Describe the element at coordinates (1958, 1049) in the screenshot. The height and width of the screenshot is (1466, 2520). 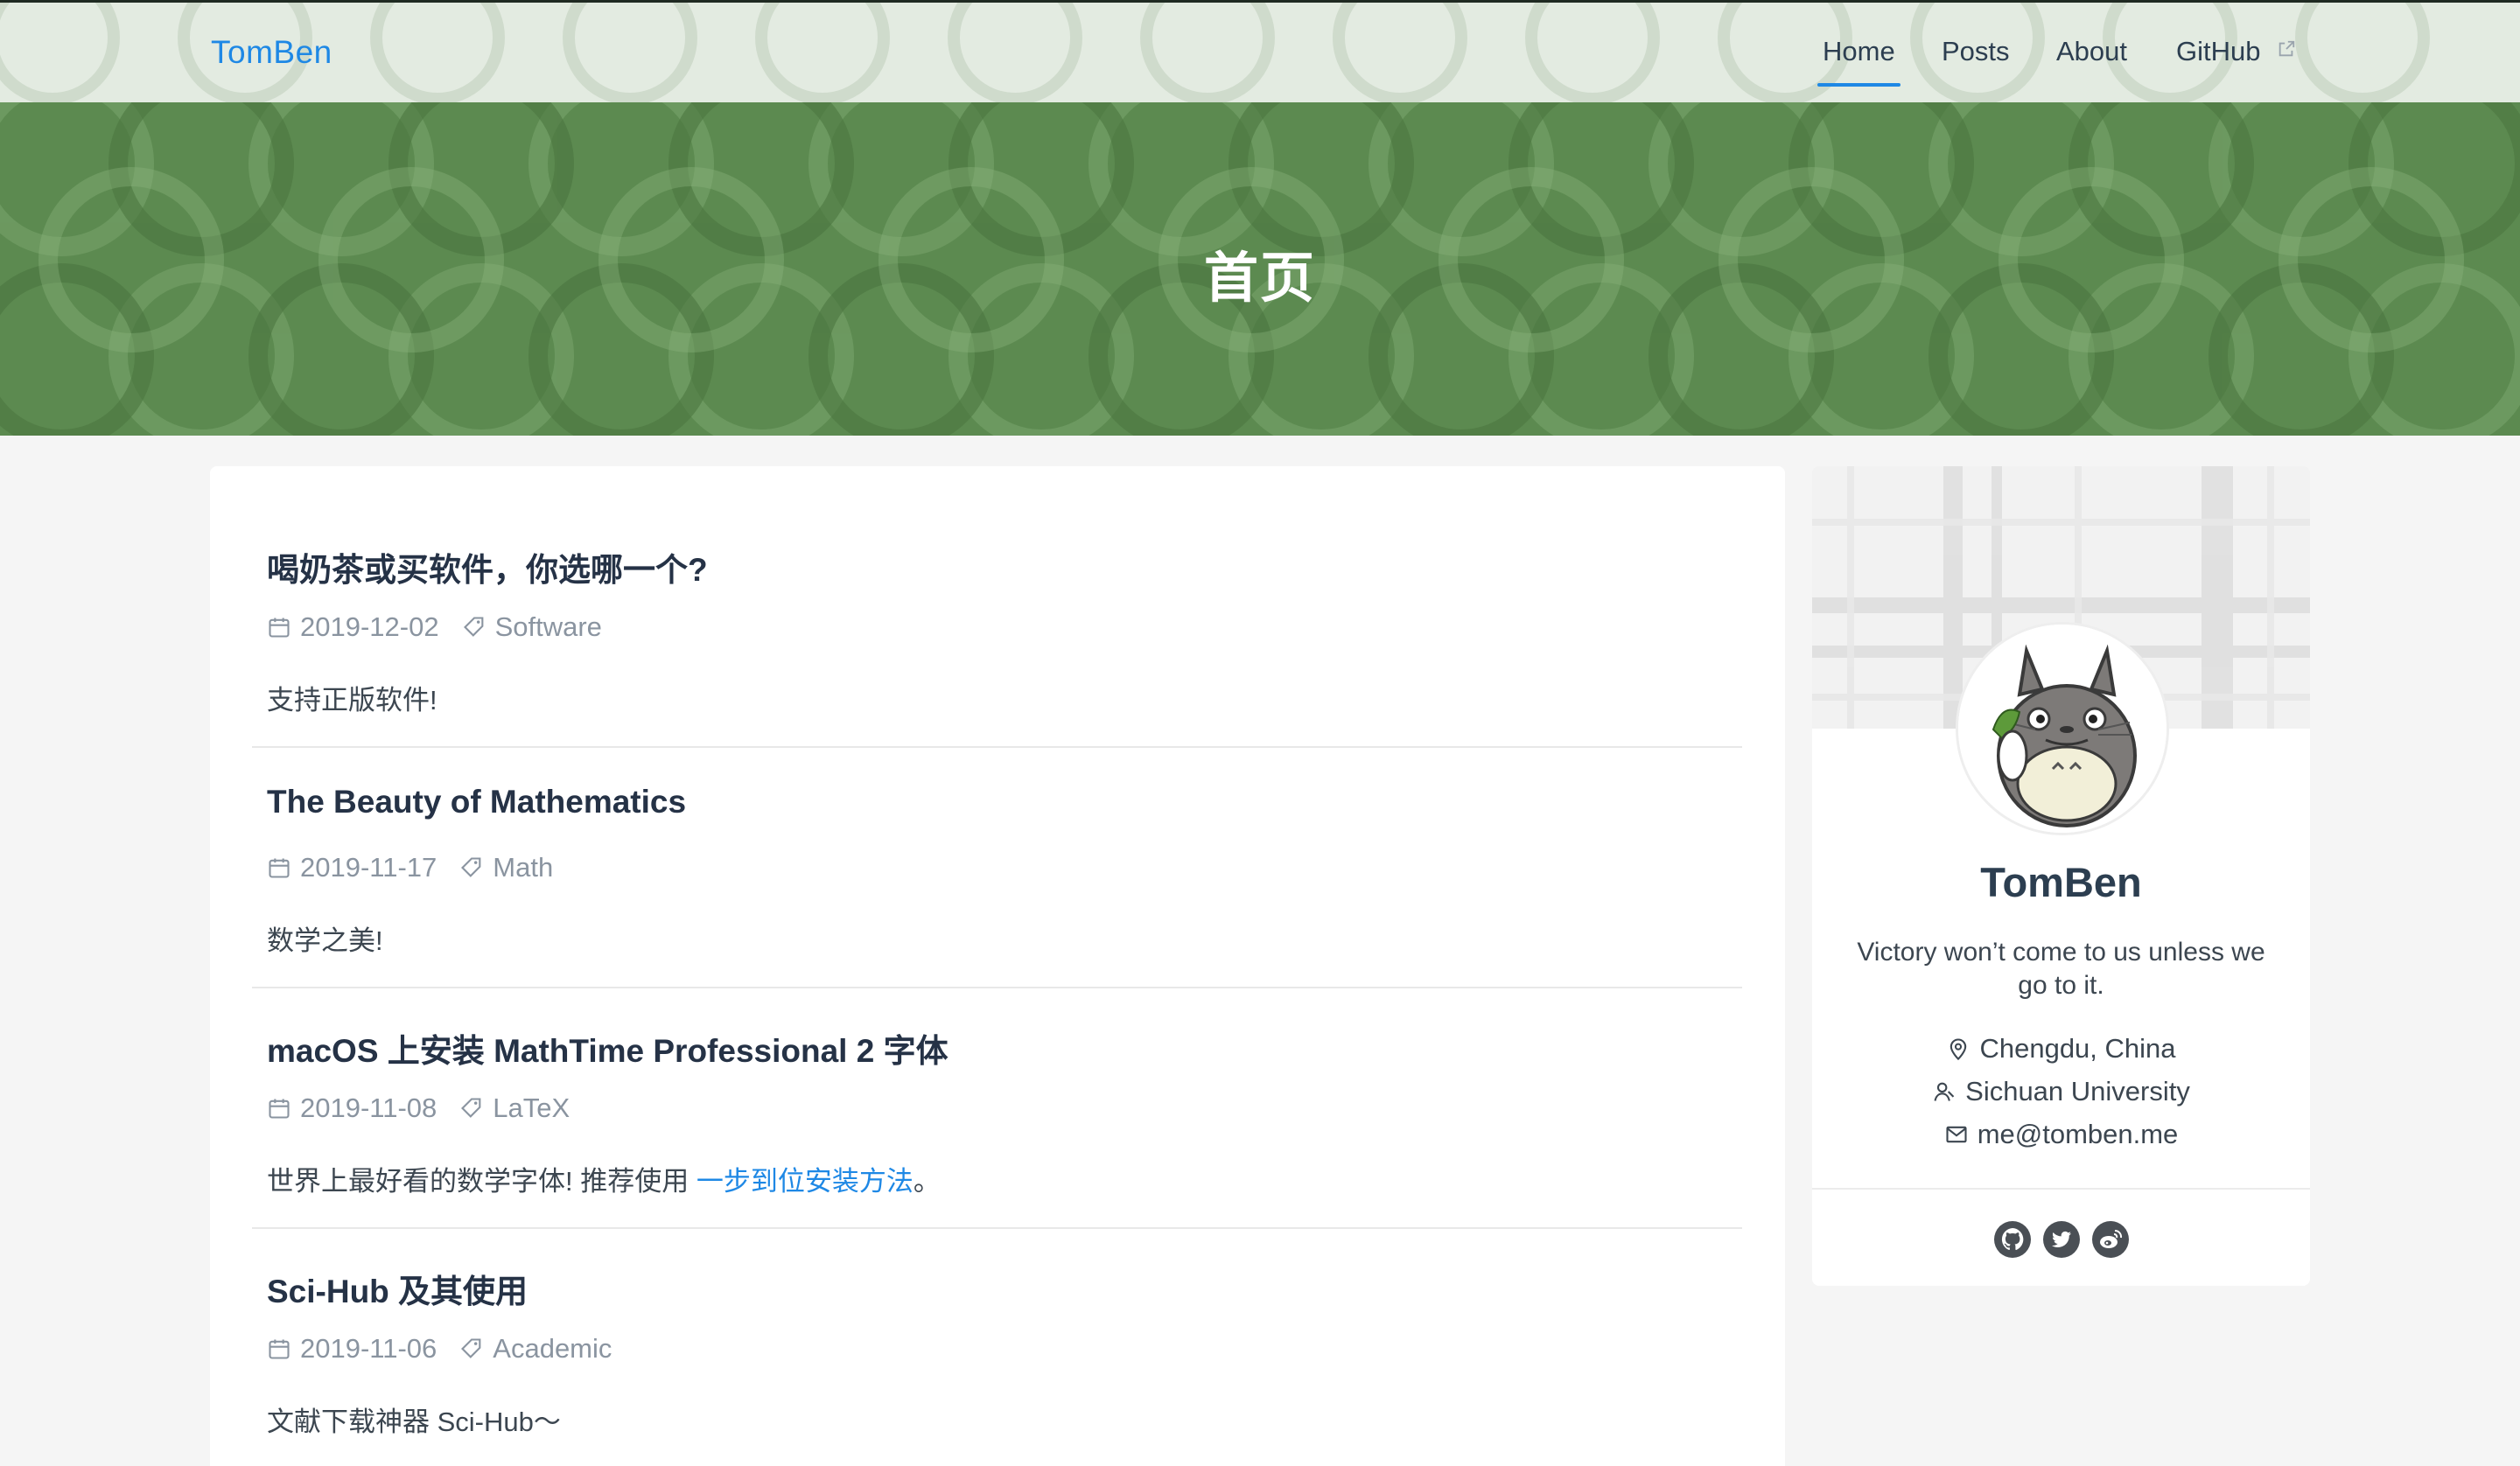
I see `location-pin-icon` at that location.